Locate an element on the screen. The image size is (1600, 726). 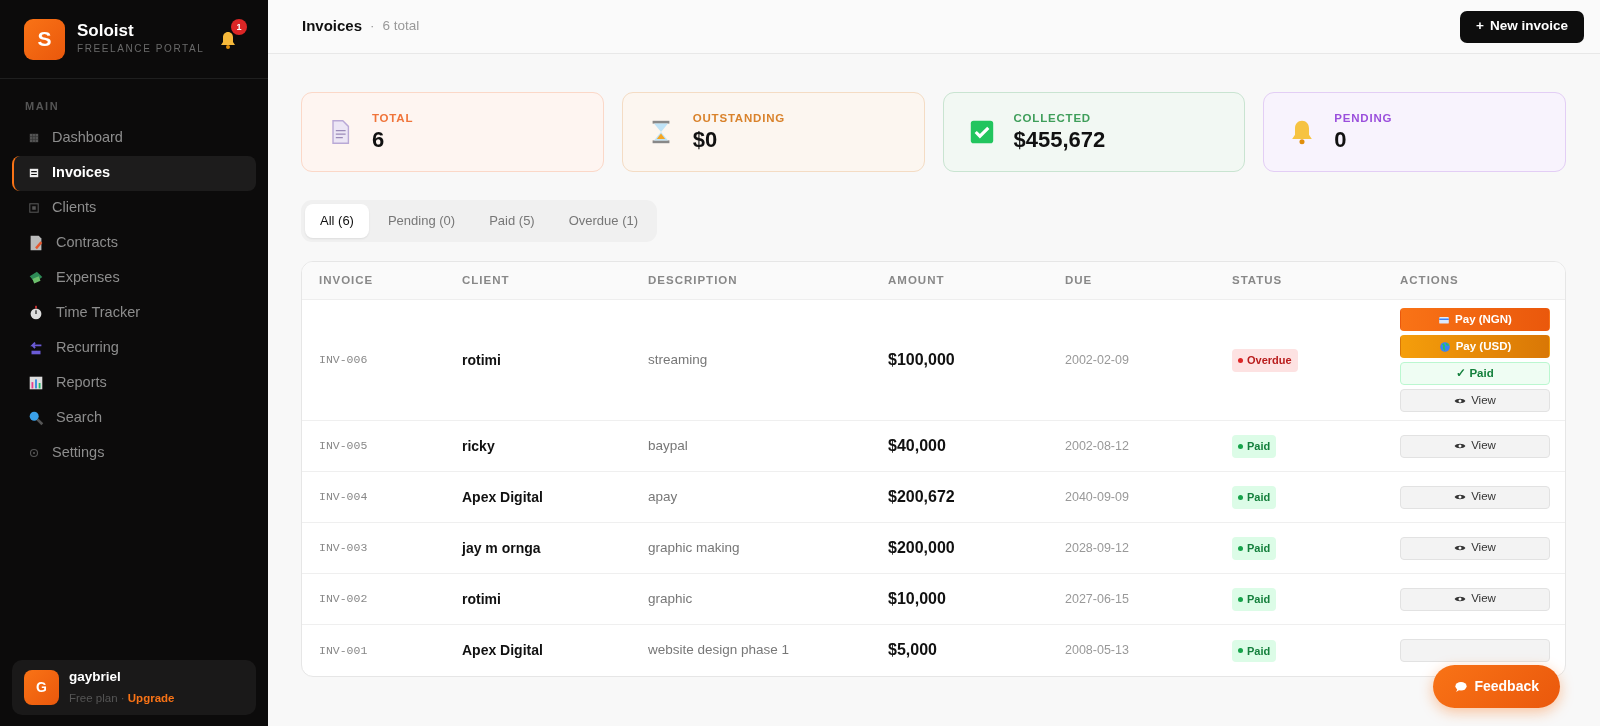
table-cell: 2002-08-12 is located at coordinates (1131, 446).